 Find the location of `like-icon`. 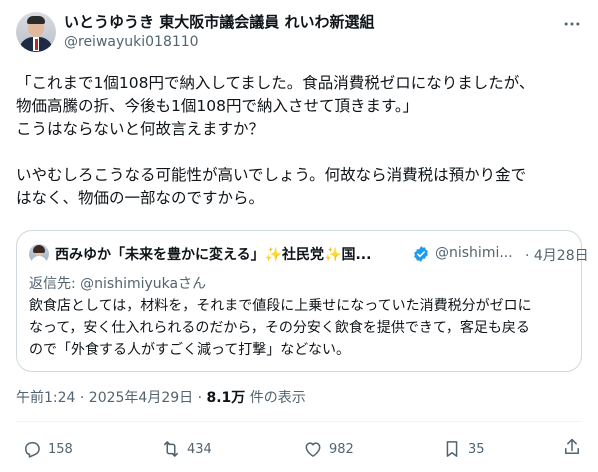

like-icon is located at coordinates (313, 449).